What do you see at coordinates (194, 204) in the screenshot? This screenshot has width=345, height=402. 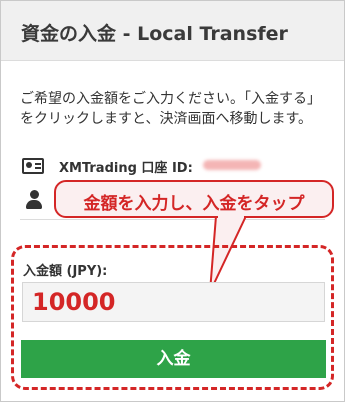 I see `callout-text: 金額を入力し、入金をタップ` at bounding box center [194, 204].